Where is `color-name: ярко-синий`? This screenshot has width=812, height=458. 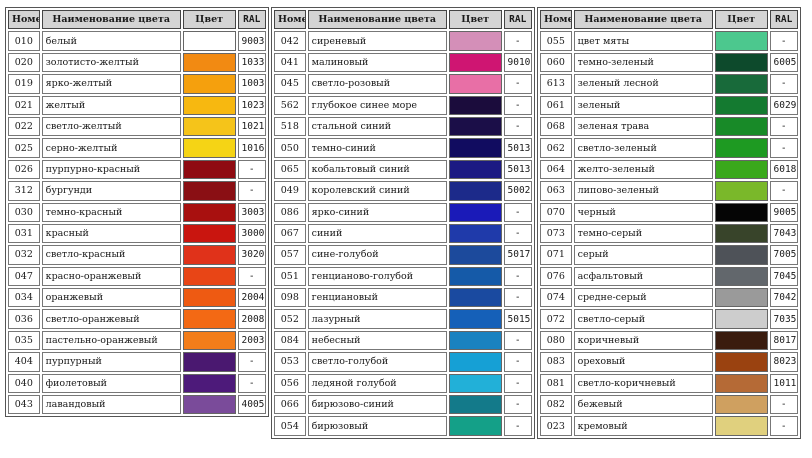 color-name: ярко-синий is located at coordinates (377, 212).